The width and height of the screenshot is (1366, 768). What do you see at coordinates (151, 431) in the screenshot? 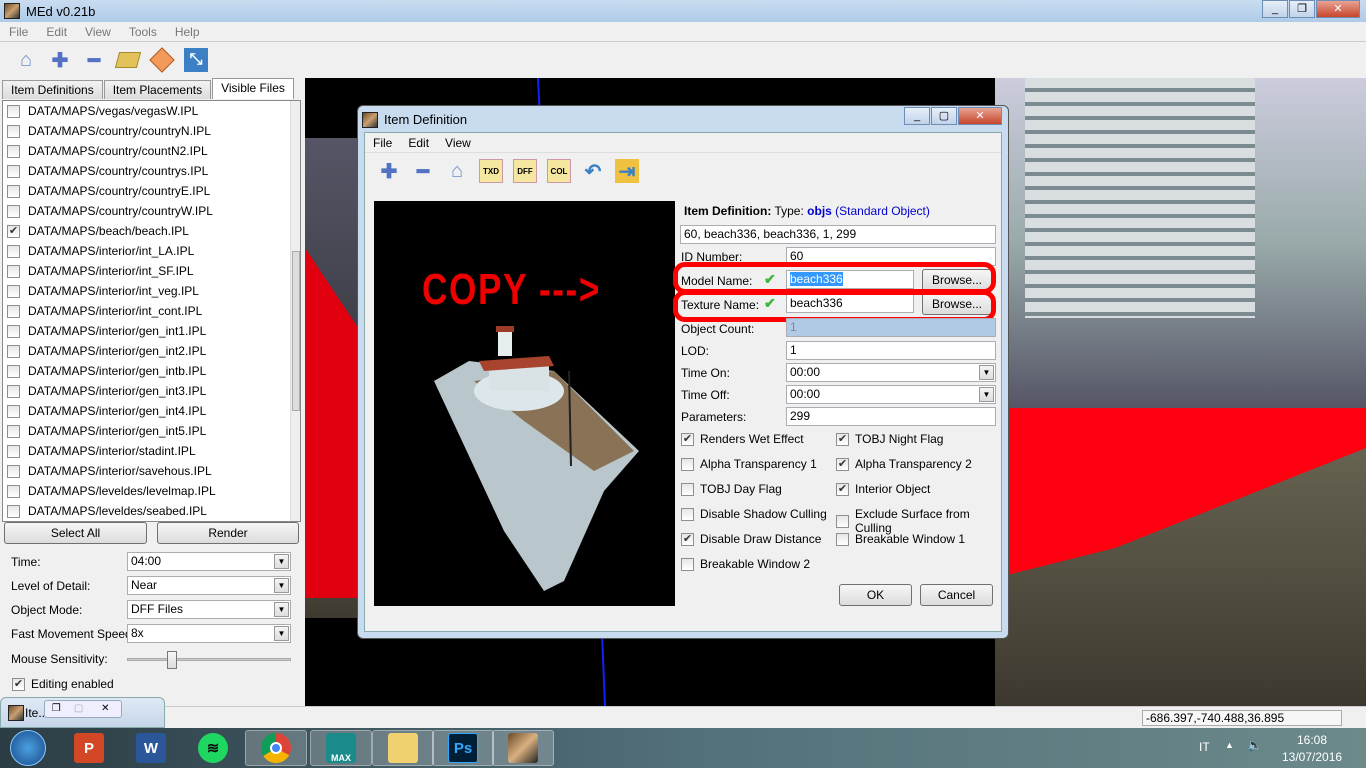
I see `file-list-item: DATA/MAPS/interior/gen_int5.IPL` at bounding box center [151, 431].